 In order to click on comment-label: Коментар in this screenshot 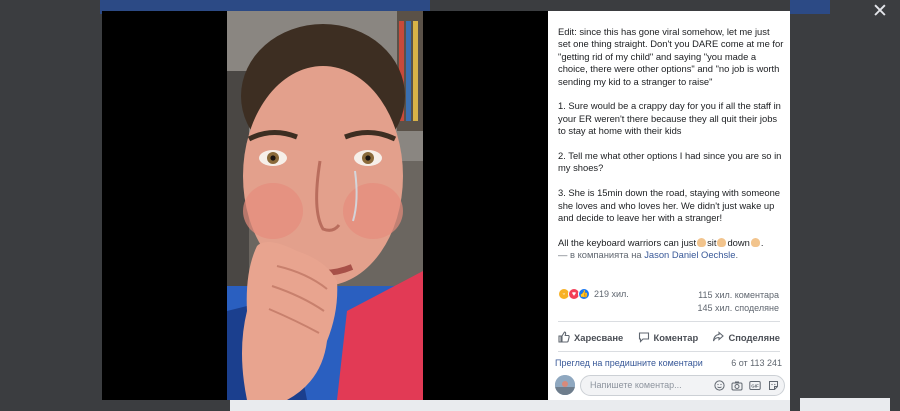, I will do `click(676, 337)`.